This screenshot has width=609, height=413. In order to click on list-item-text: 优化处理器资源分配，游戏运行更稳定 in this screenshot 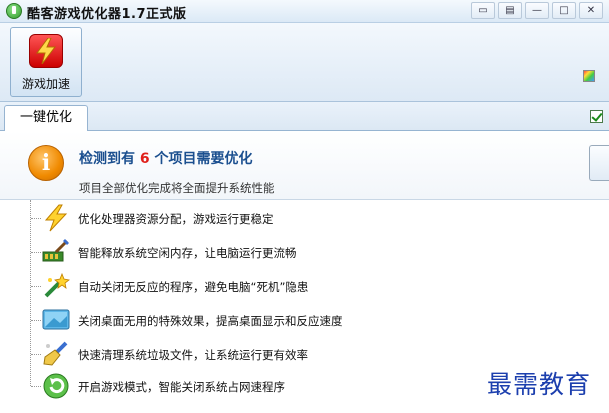, I will do `click(176, 219)`.